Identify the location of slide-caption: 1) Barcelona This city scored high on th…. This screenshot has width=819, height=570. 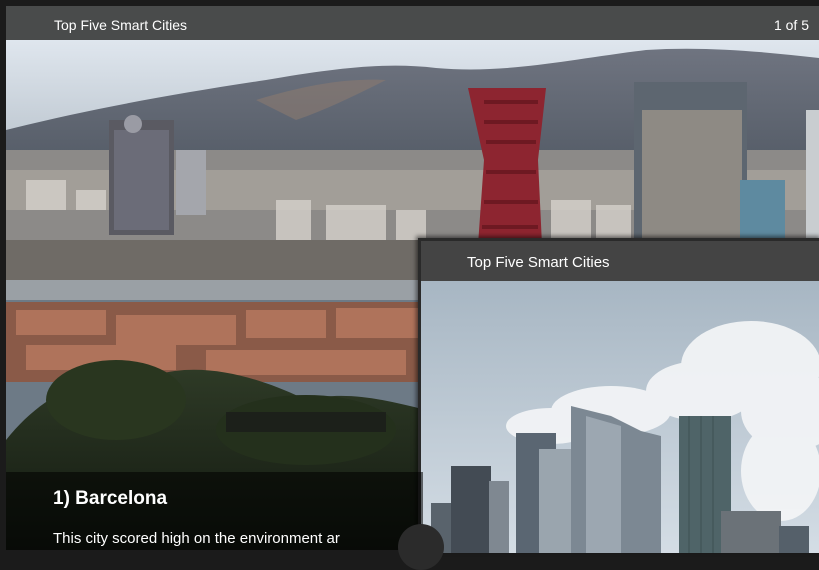
(214, 511).